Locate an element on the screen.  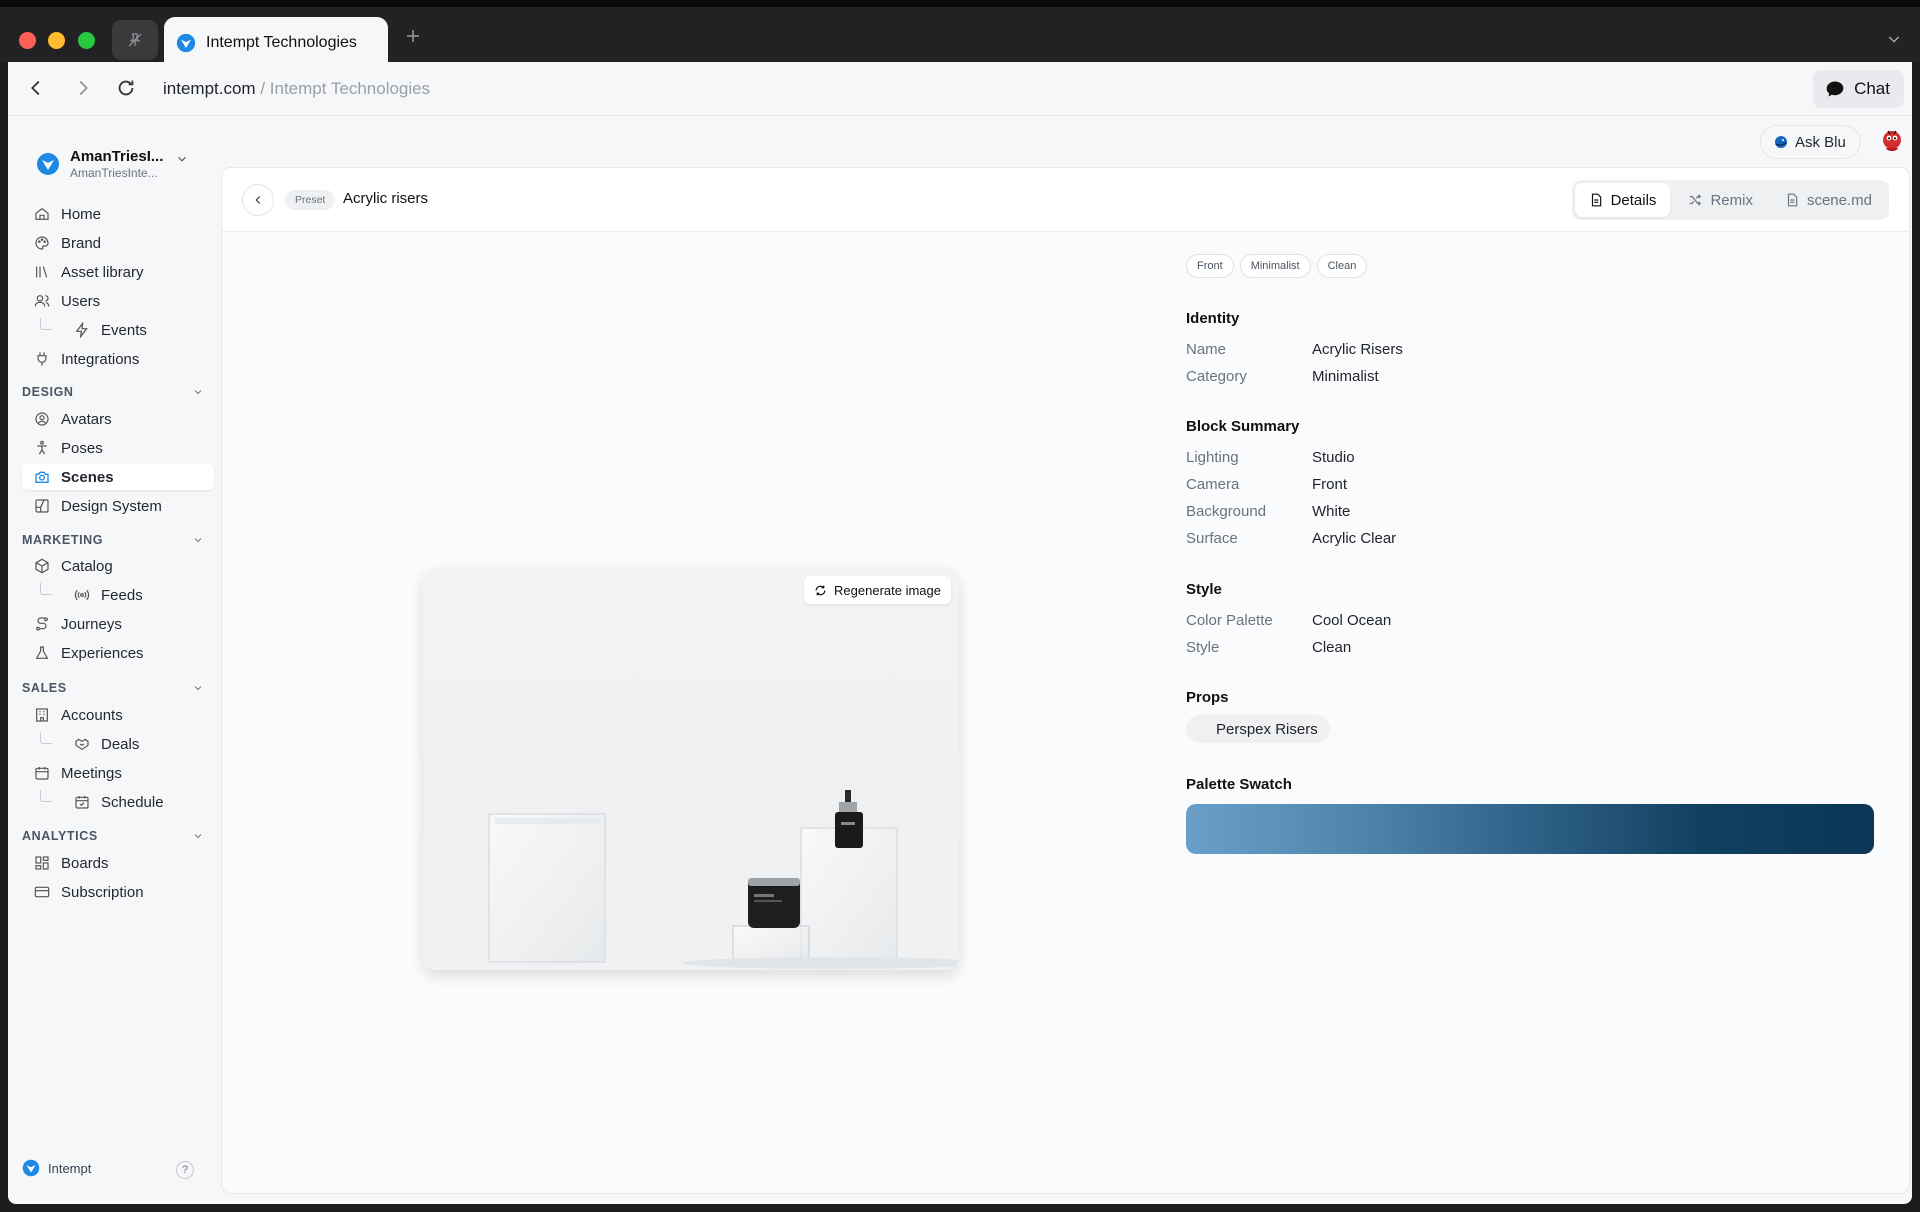
sidebar-item-label: Design System is located at coordinates (111, 506).